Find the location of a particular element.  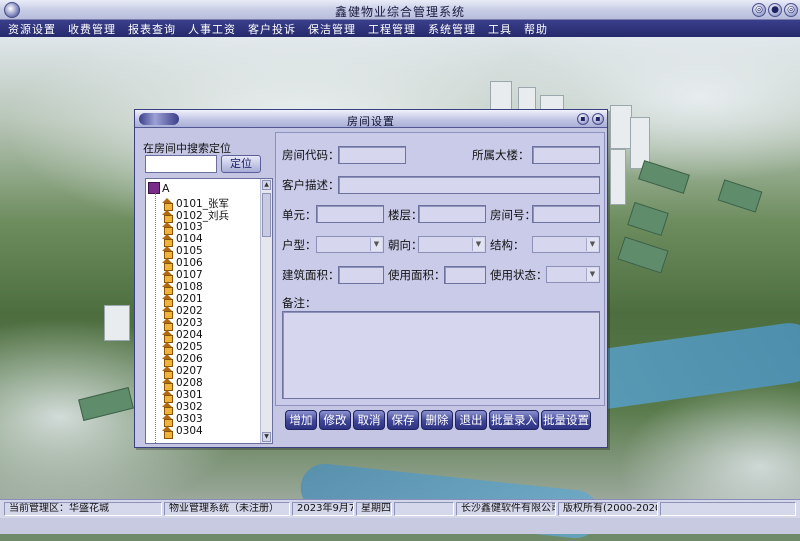

save-button: 保存 is located at coordinates (403, 420).